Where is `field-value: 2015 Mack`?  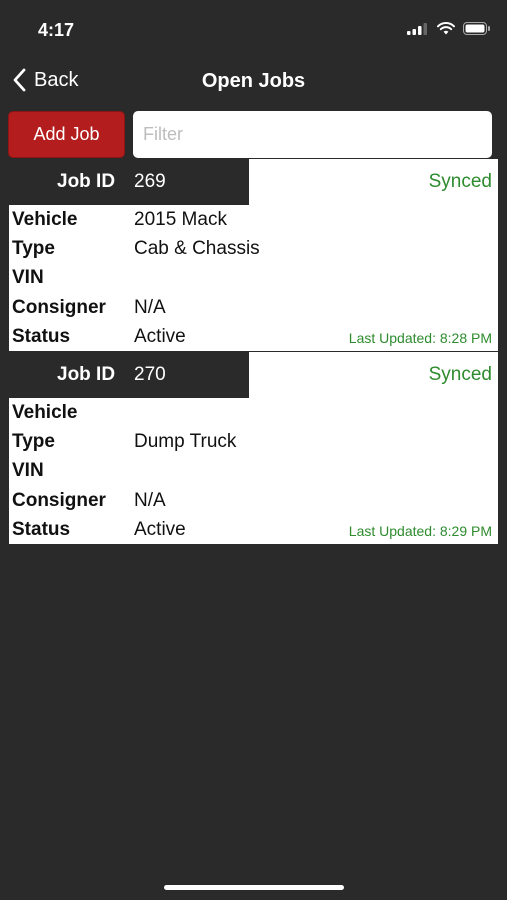 field-value: 2015 Mack is located at coordinates (180, 219).